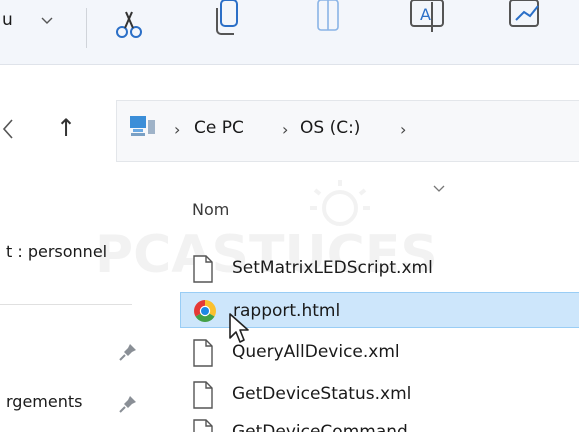  I want to click on nav-item-telechargements: rgements, so click(75, 402).